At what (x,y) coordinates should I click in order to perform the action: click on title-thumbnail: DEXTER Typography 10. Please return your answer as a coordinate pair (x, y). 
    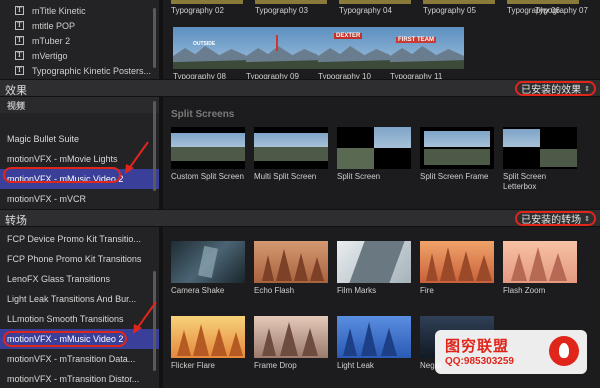
    Looking at the image, I should click on (355, 53).